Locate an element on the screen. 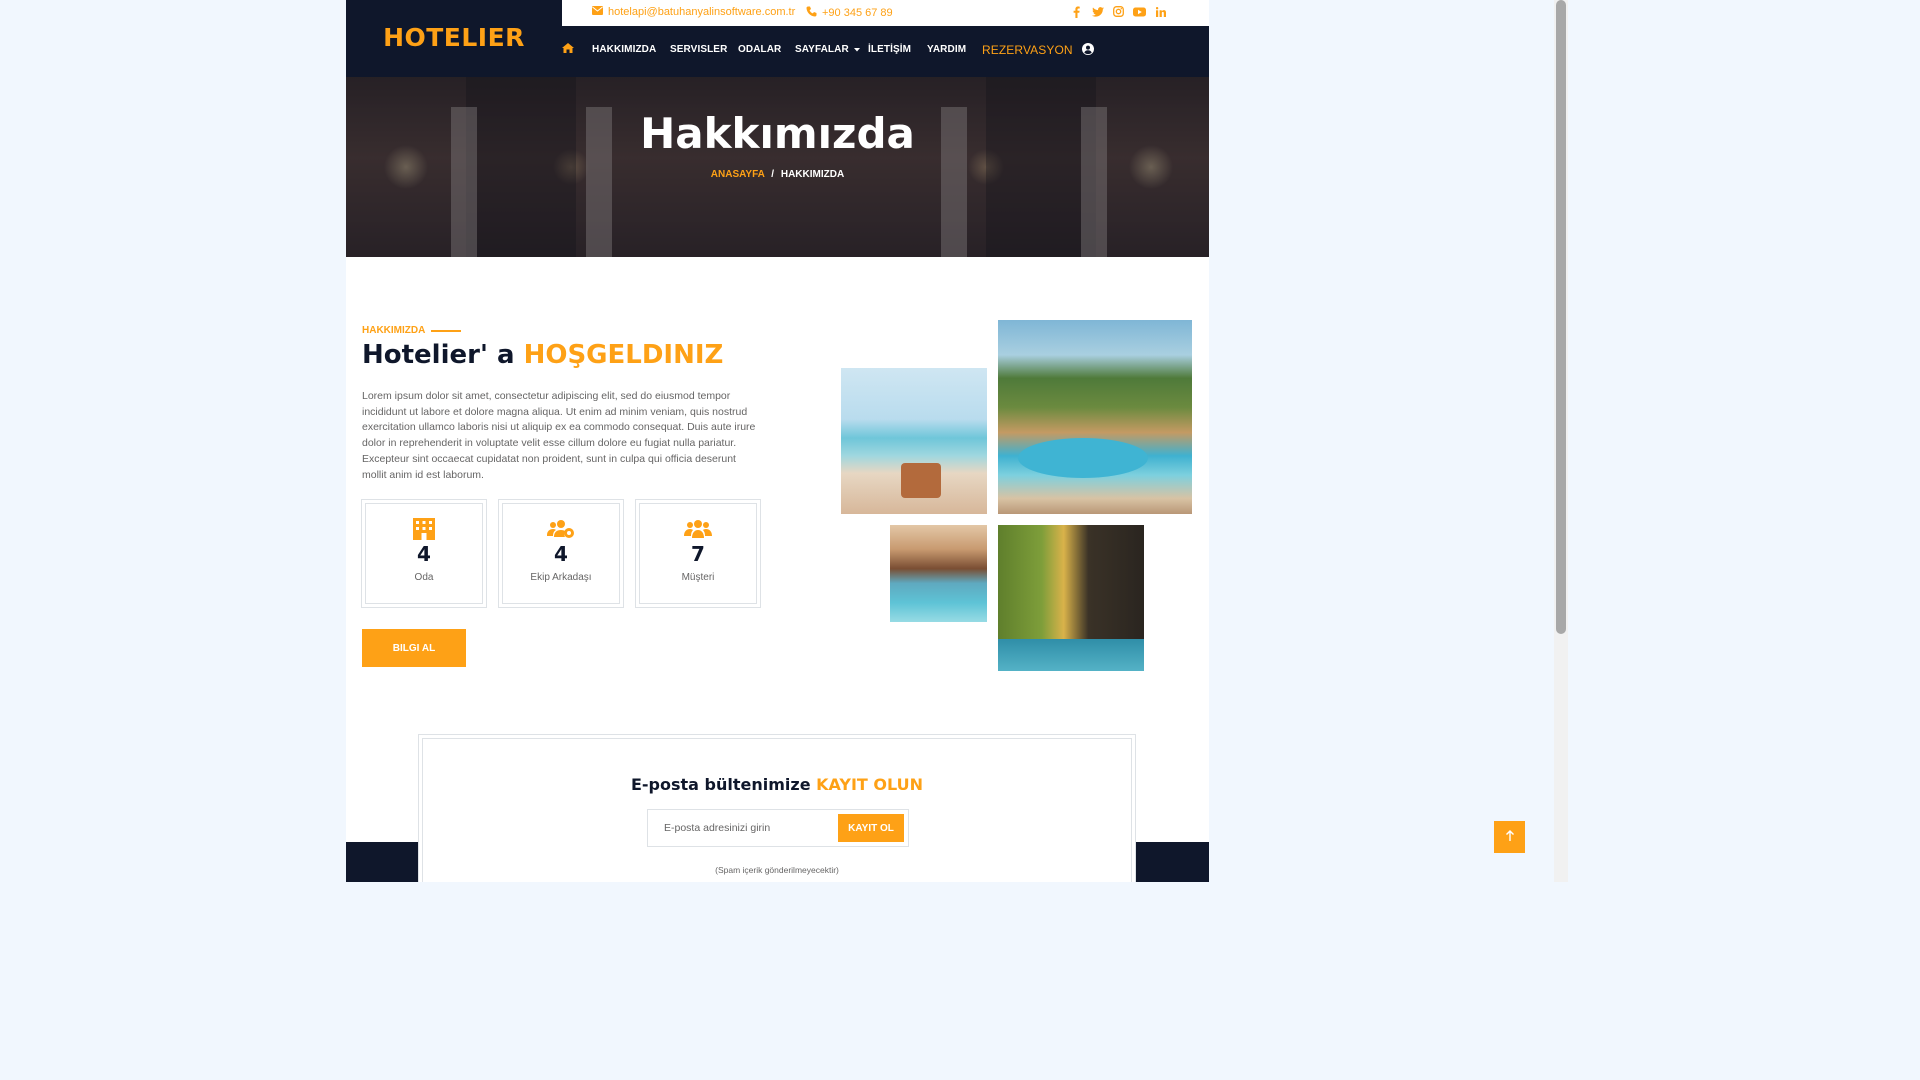 The width and height of the screenshot is (1920, 1080). social-links is located at coordinates (1118, 11).